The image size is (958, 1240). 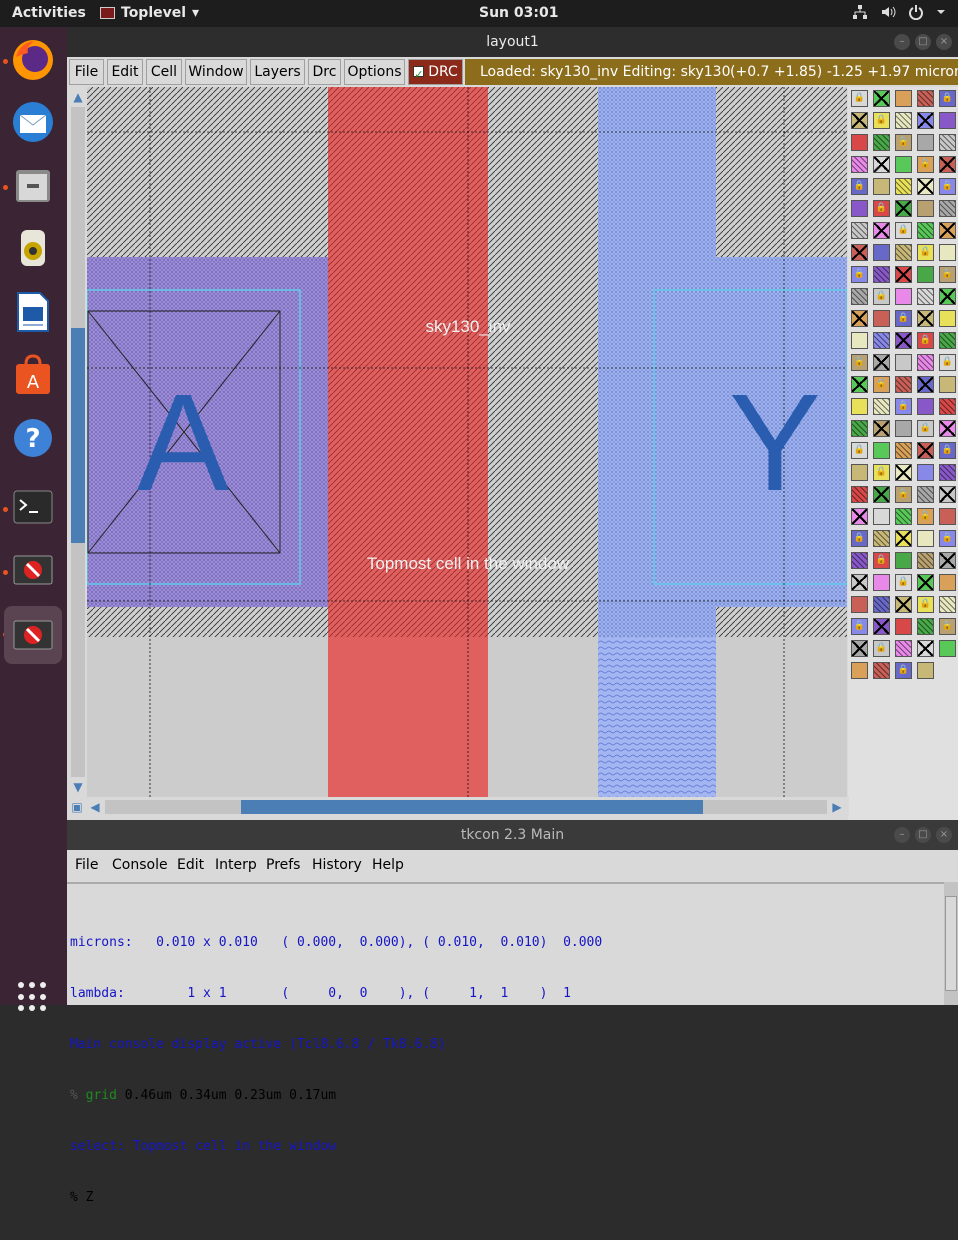 I want to click on scroll-right-icon: ▶, so click(x=837, y=807).